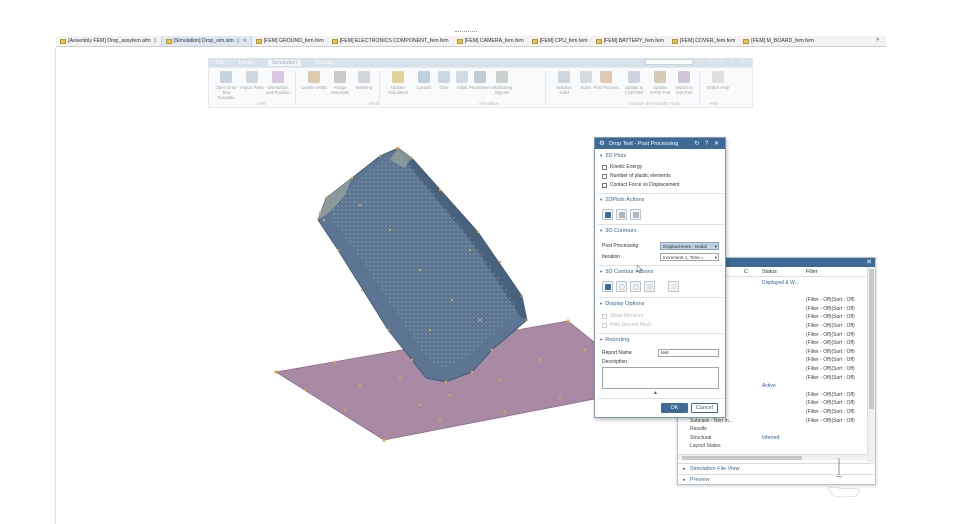 Image resolution: width=964 pixels, height=524 pixels. I want to click on contour-settings-button, so click(649, 286).